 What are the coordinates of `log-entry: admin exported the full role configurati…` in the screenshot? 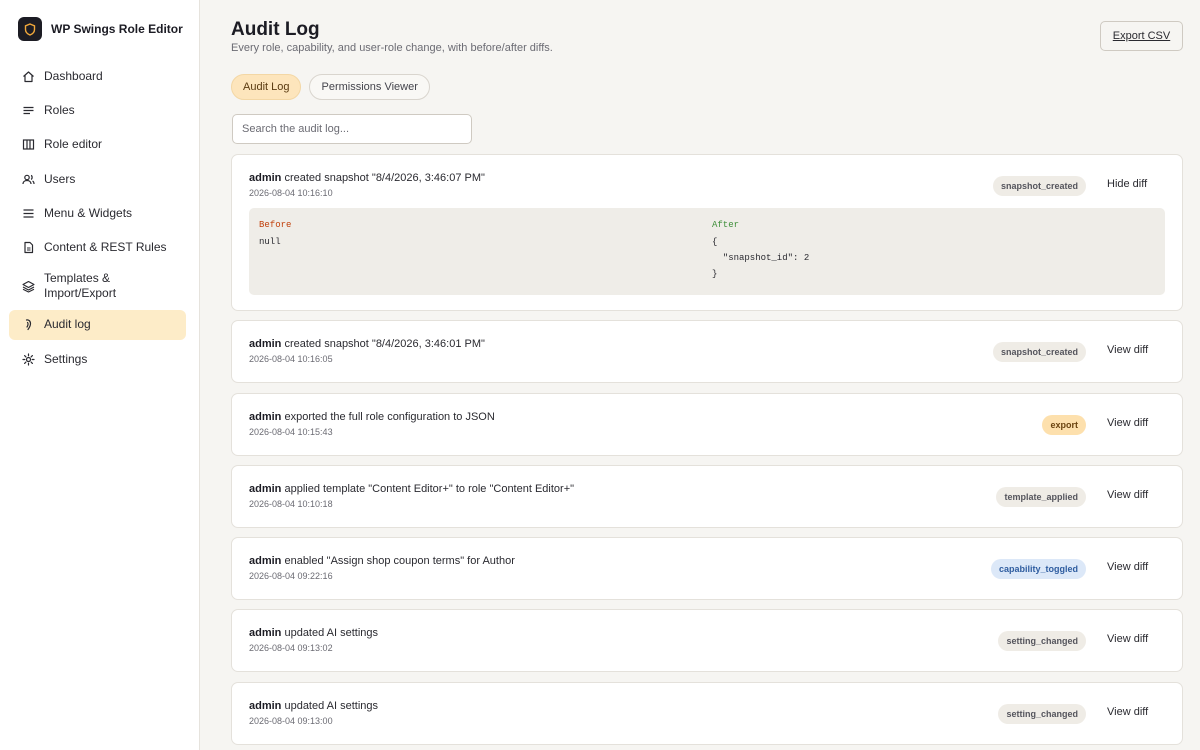 It's located at (707, 424).